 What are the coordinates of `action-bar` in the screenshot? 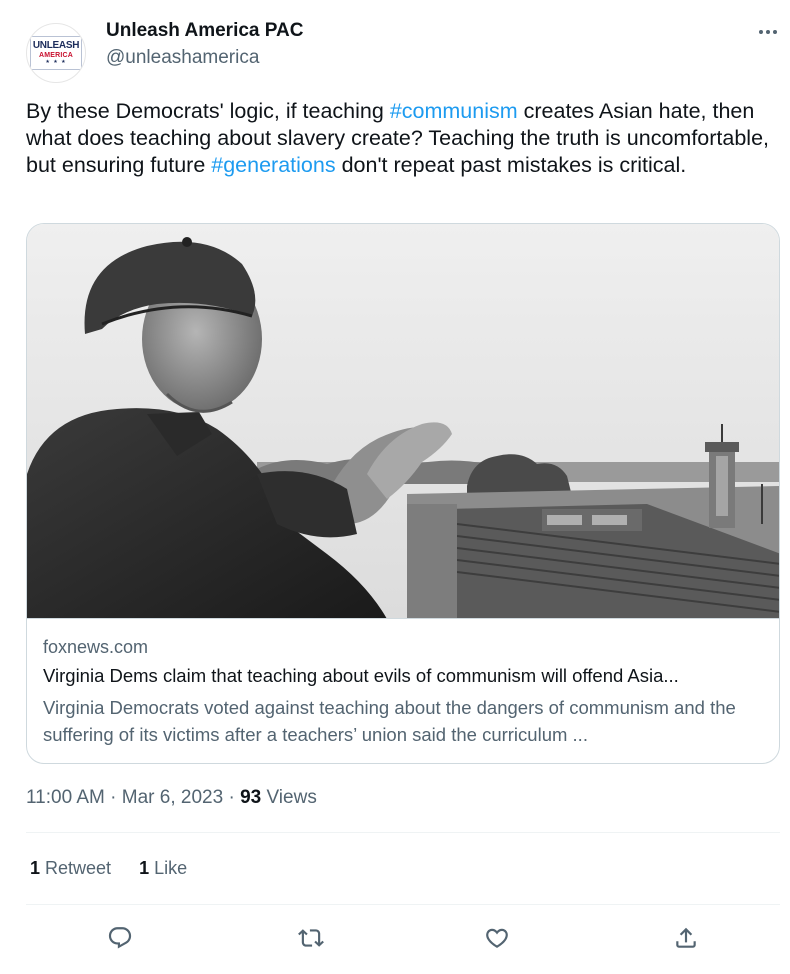 It's located at (403, 937).